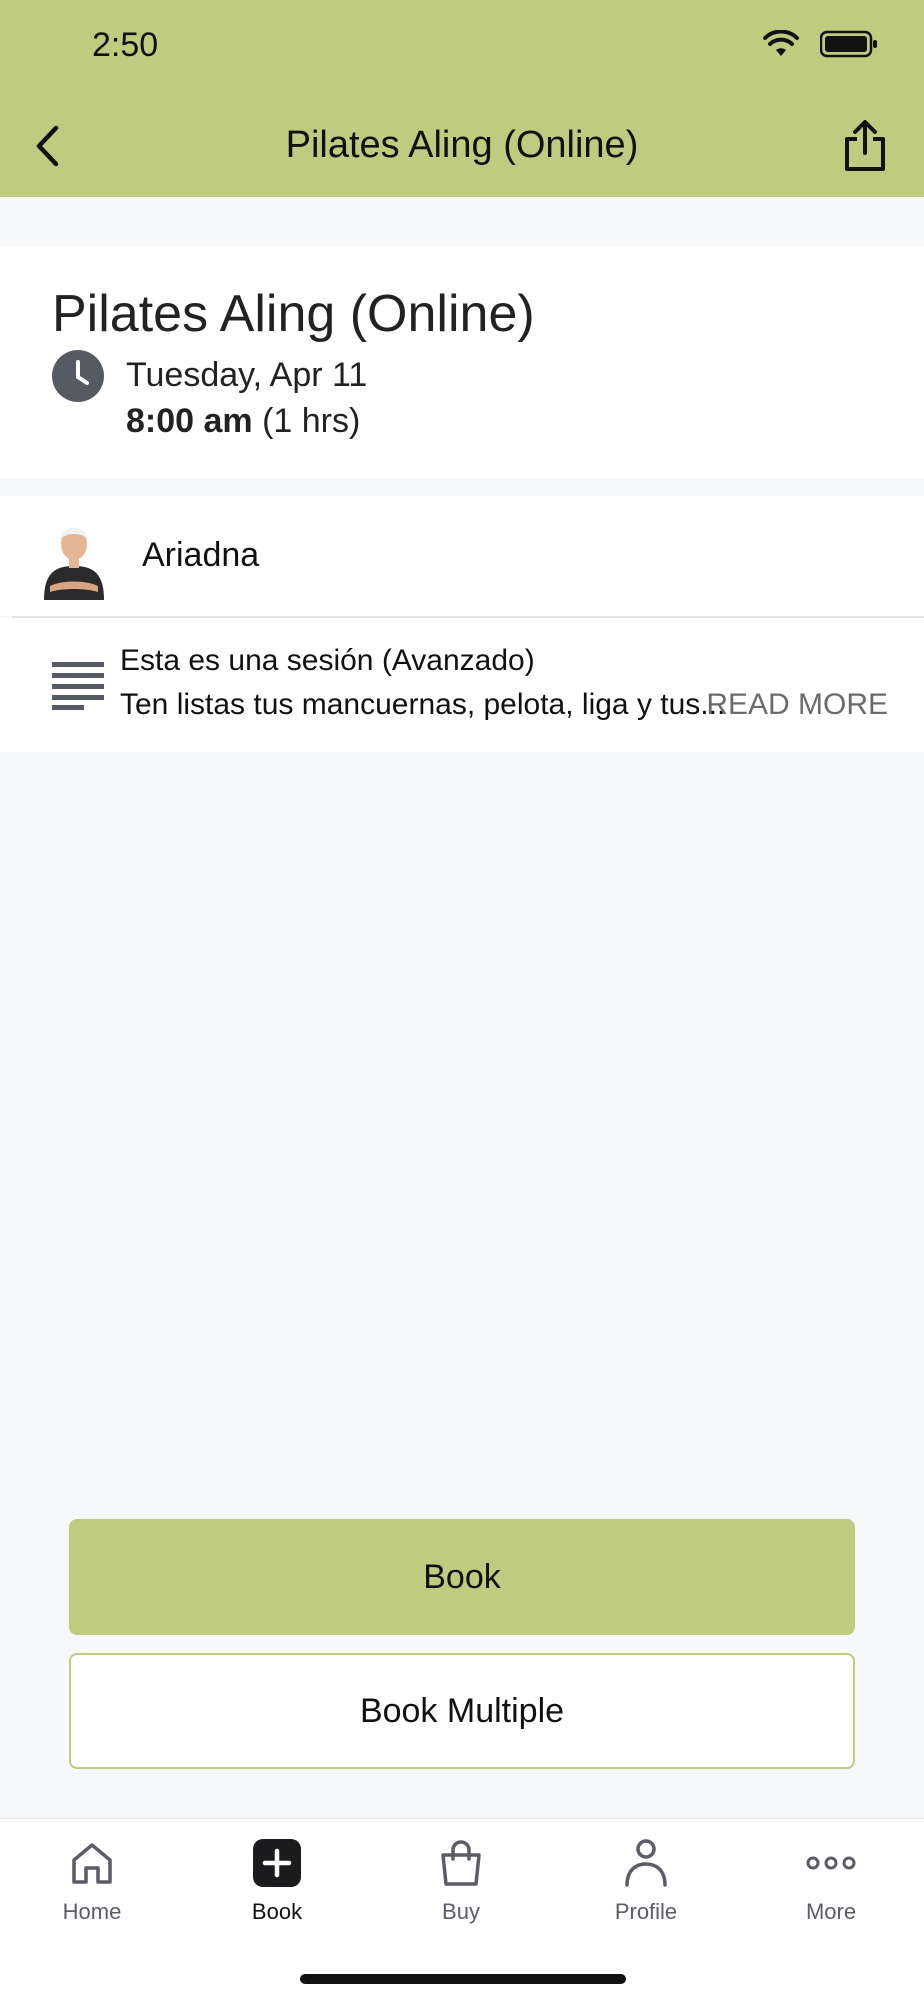  Describe the element at coordinates (78, 376) in the screenshot. I see `clock-icon` at that location.